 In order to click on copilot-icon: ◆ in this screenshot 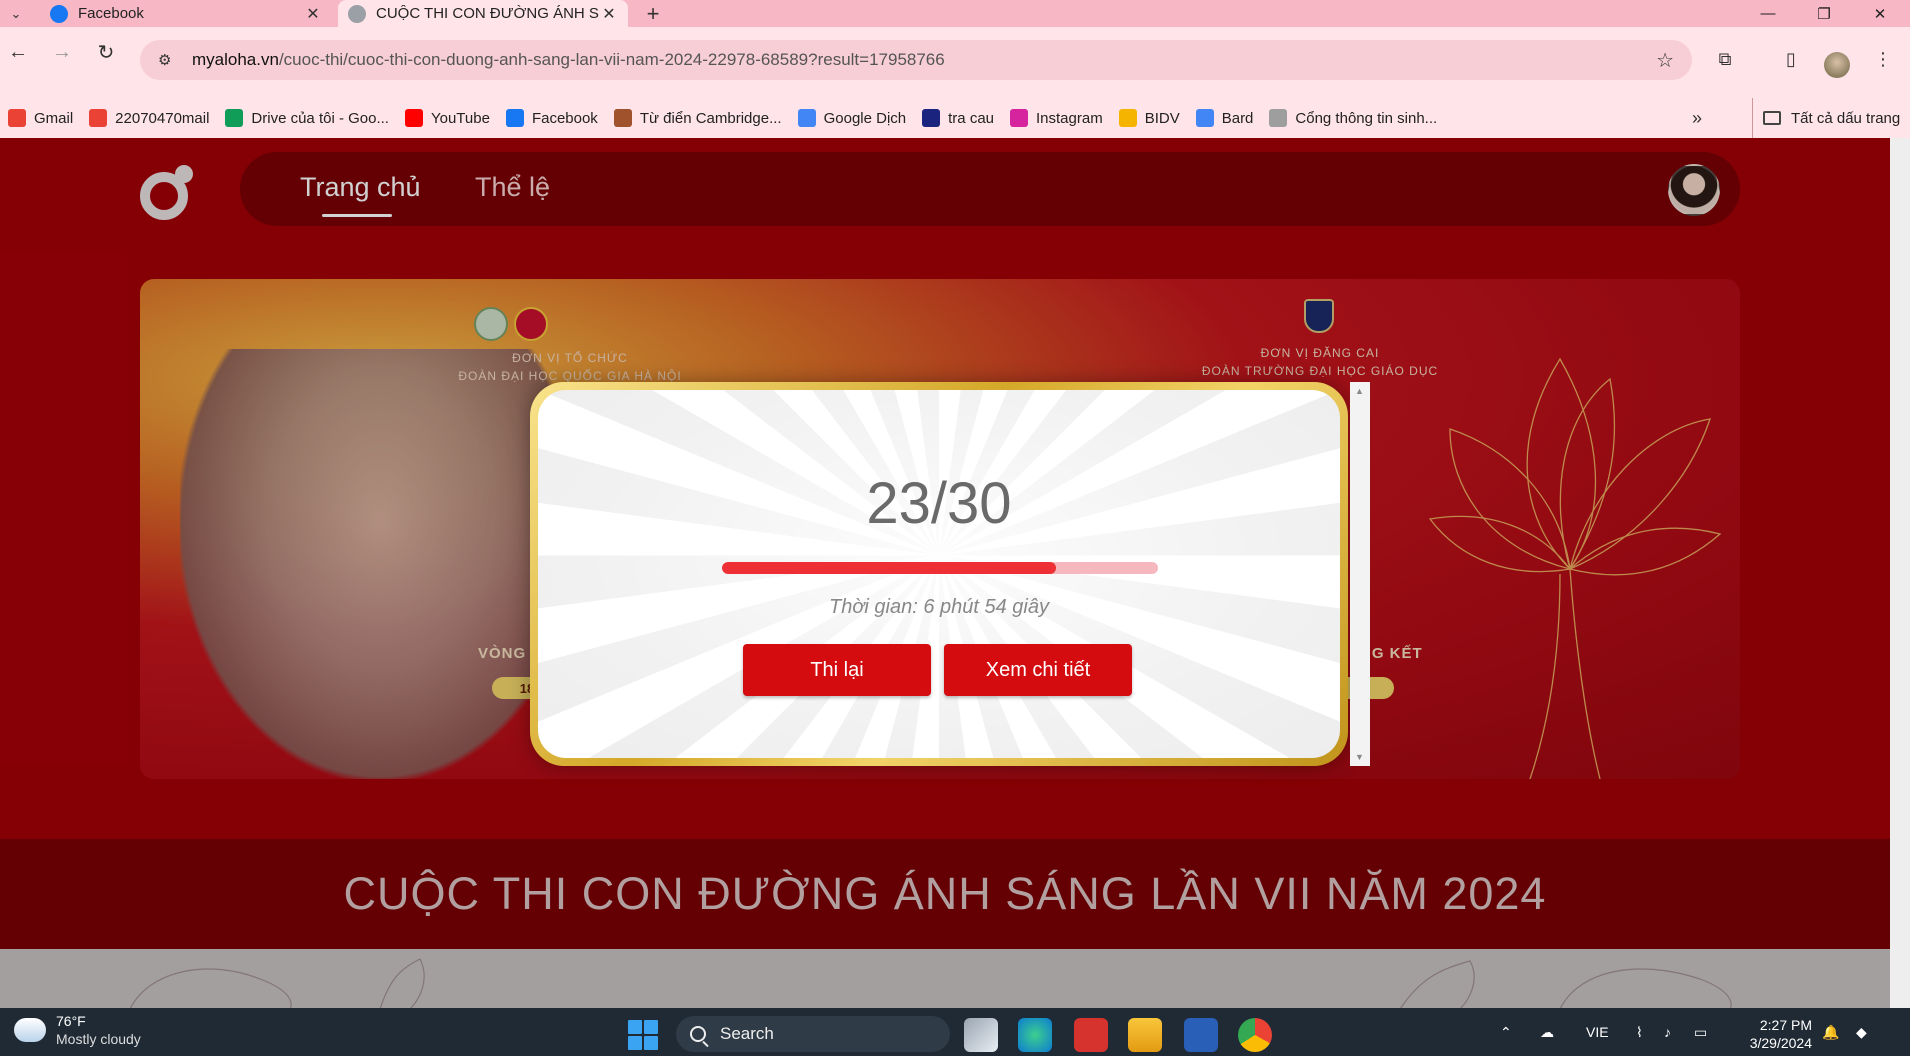, I will do `click(1861, 1032)`.